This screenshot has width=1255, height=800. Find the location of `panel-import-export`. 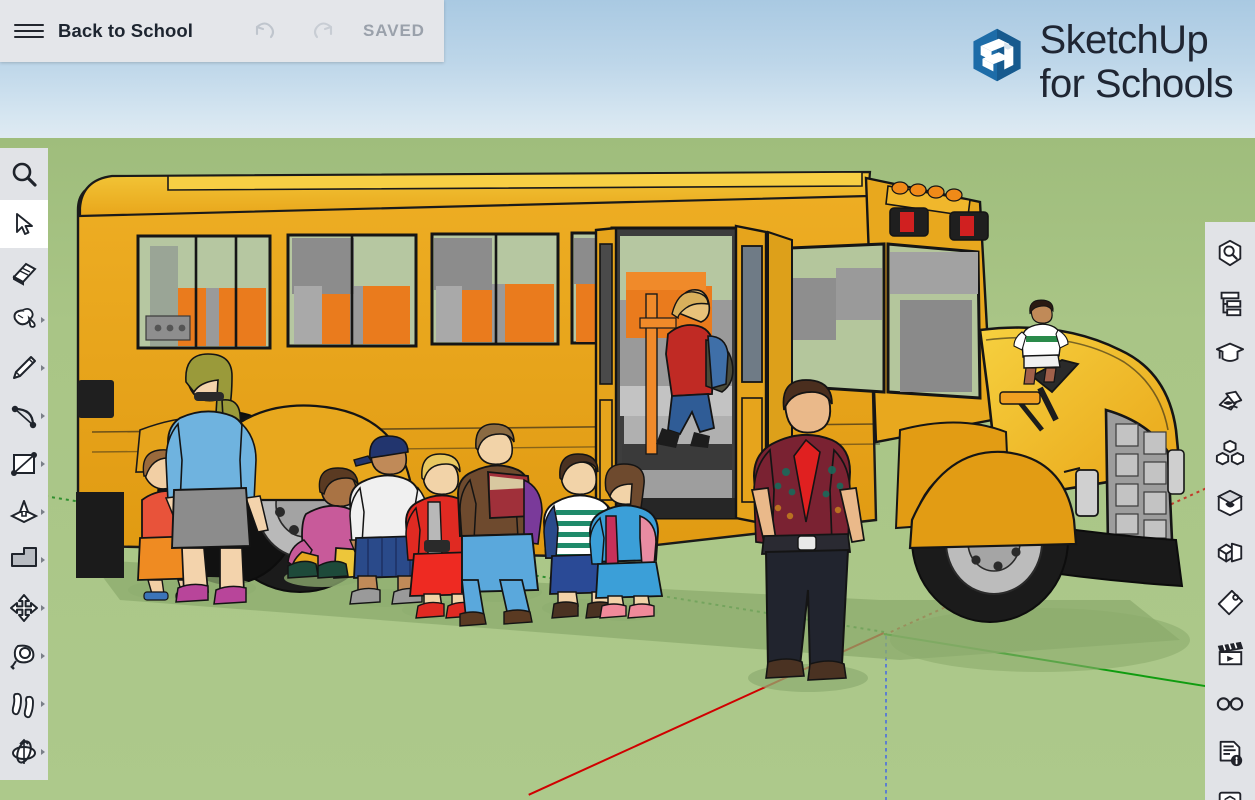

panel-import-export is located at coordinates (1230, 789).